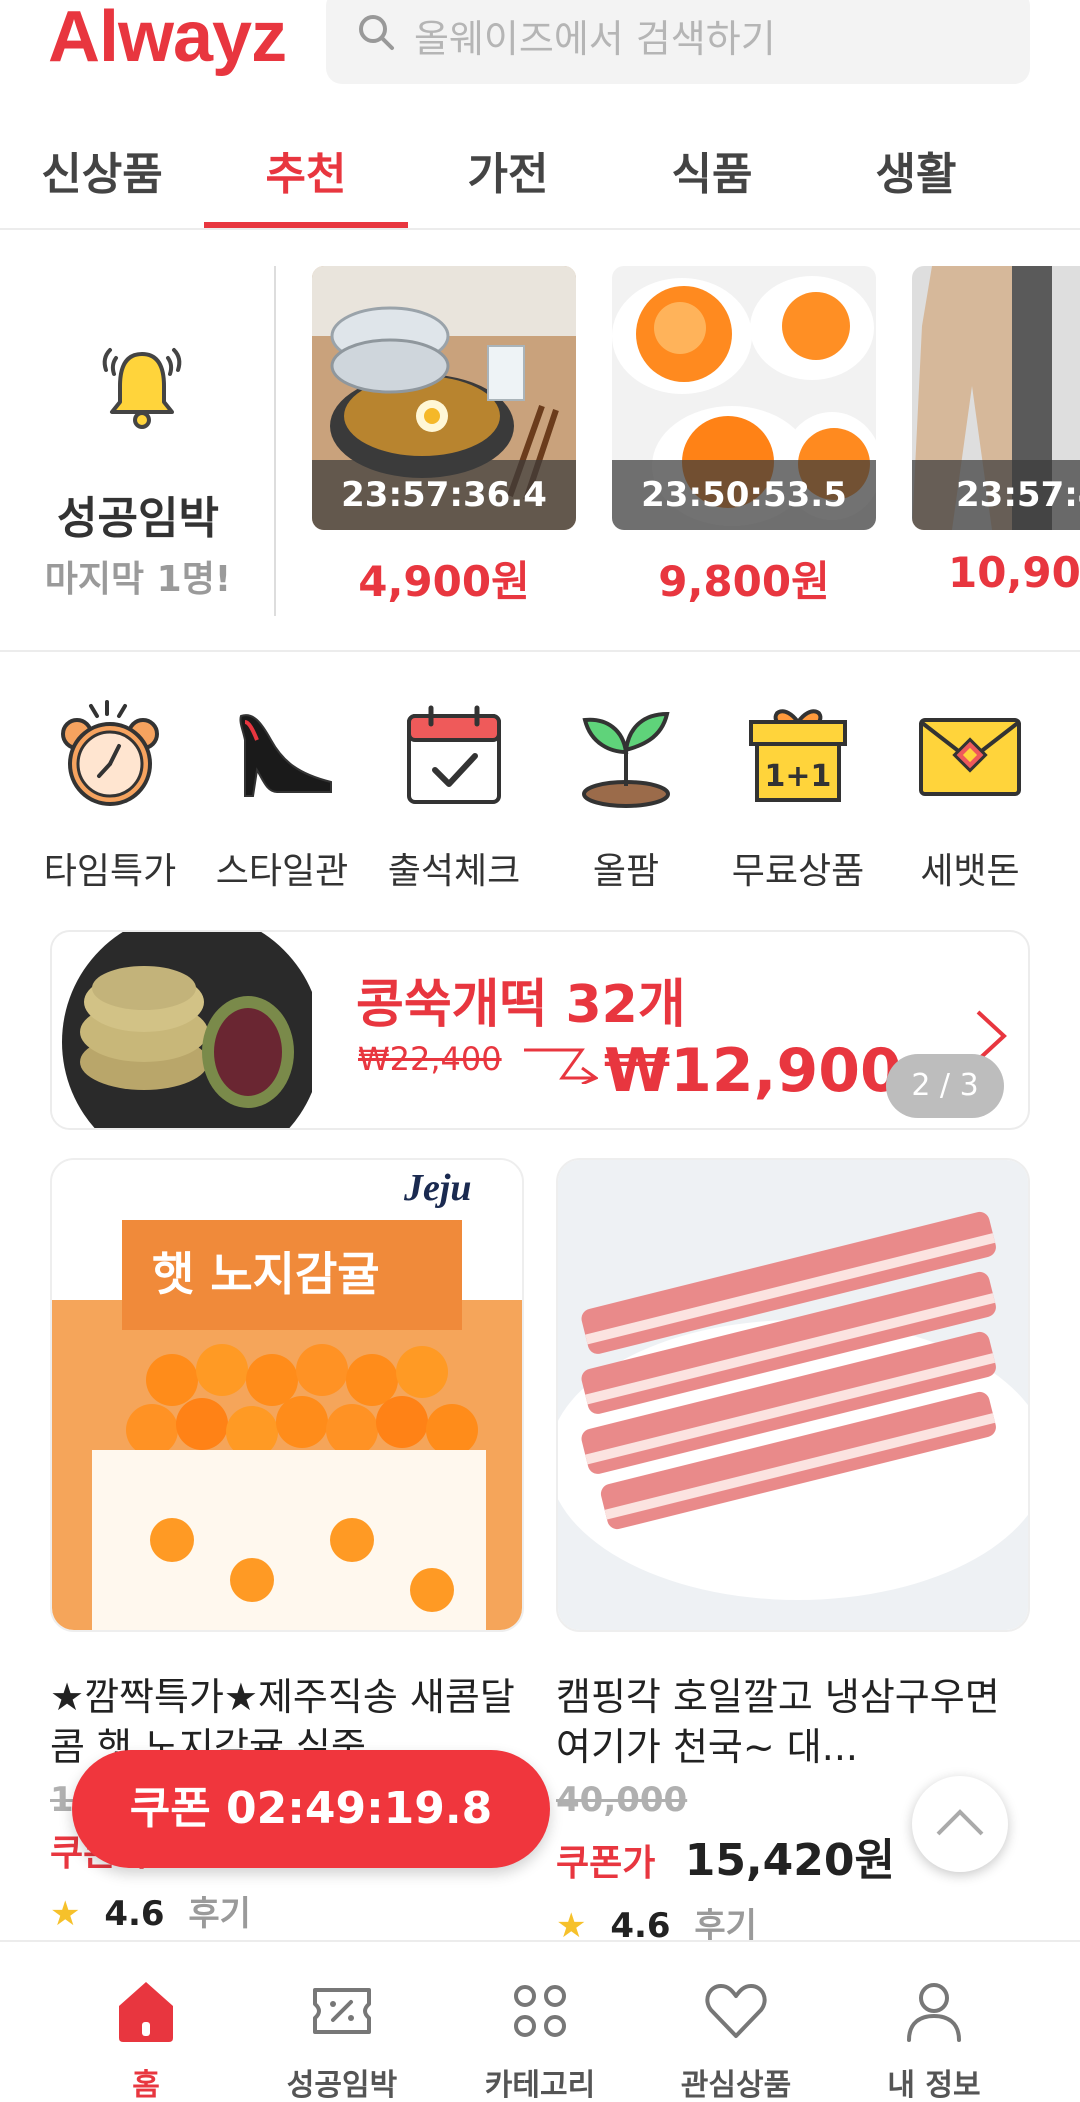 Image resolution: width=1080 pixels, height=2102 pixels. What do you see at coordinates (508, 170) in the screenshot?
I see `tab-appliances: 가전` at bounding box center [508, 170].